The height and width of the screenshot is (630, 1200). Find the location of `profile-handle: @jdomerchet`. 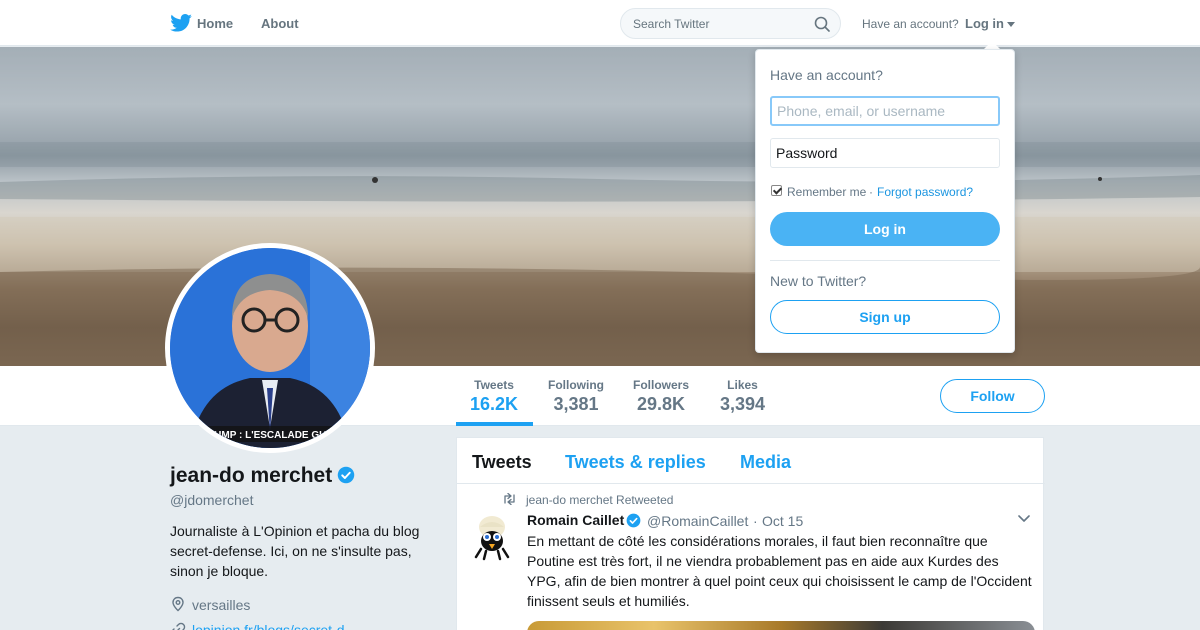

profile-handle: @jdomerchet is located at coordinates (211, 500).